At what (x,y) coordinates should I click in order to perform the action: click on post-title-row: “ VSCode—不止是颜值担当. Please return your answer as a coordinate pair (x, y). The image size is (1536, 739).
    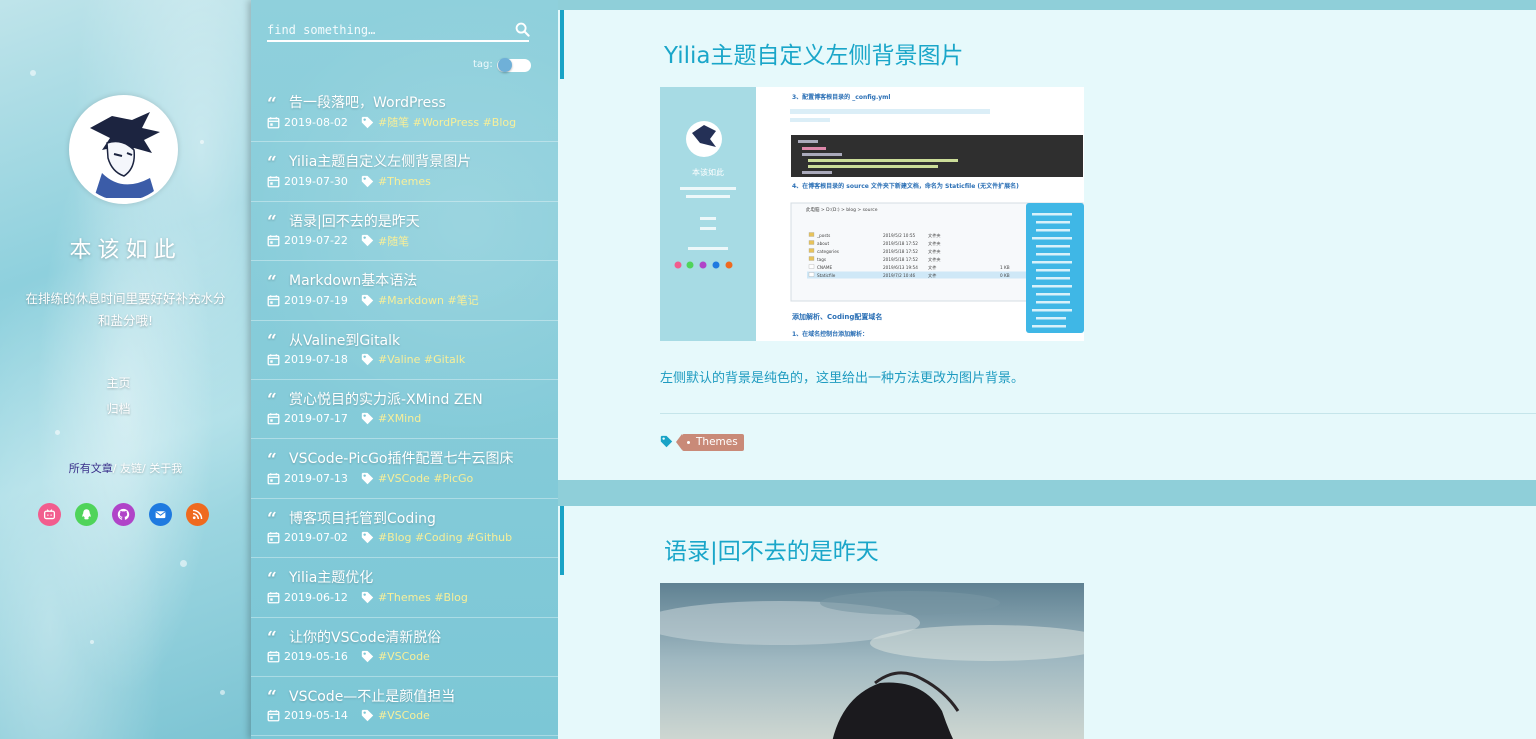
    Looking at the image, I should click on (412, 696).